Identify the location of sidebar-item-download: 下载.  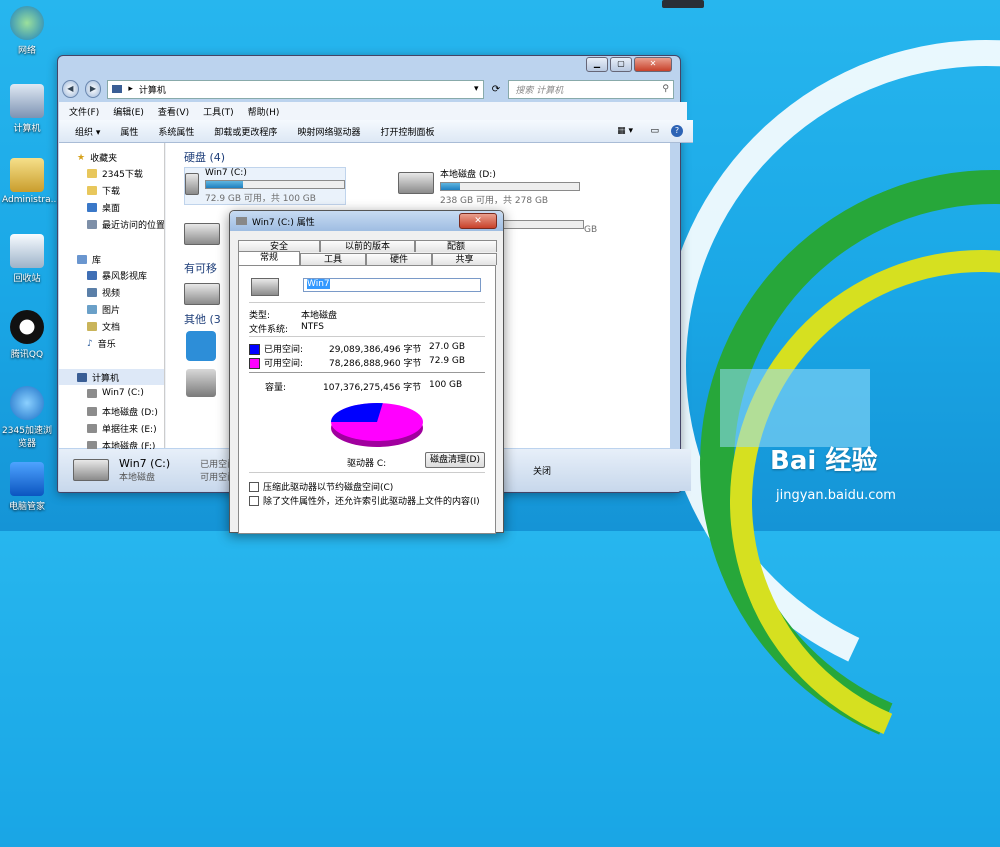
(103, 190).